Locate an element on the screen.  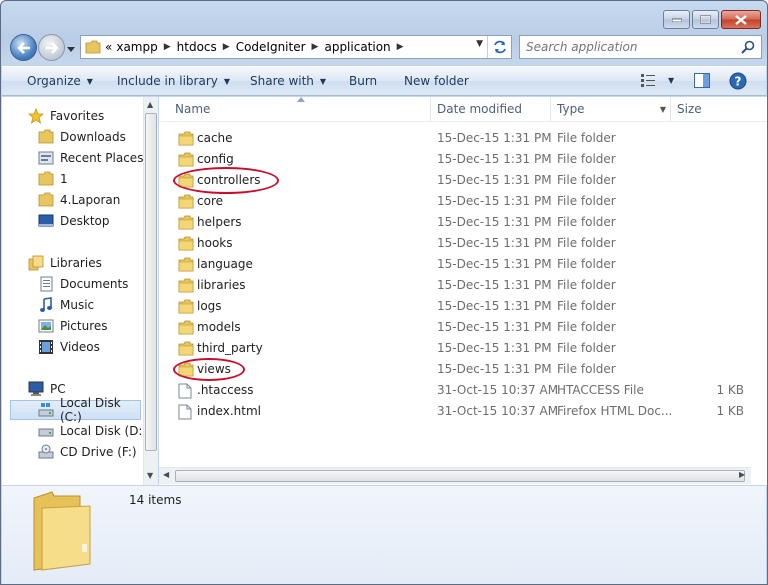
nav-pane-scrollbar: ▲ ▼ is located at coordinates (150, 291).